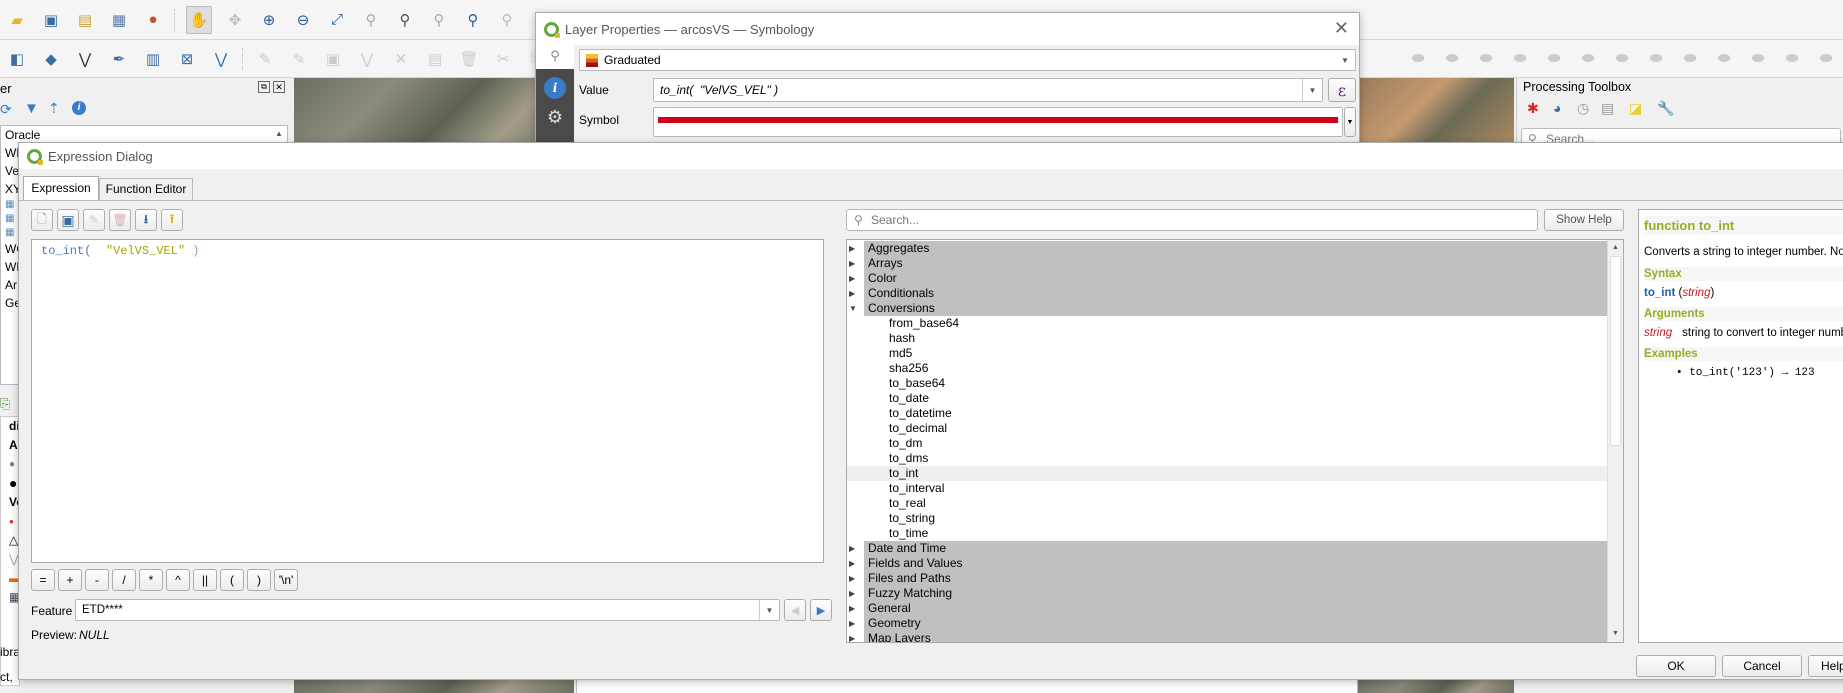 The width and height of the screenshot is (1843, 693). Describe the element at coordinates (427, 610) in the screenshot. I see `feature-select: ETD**** ▼` at that location.